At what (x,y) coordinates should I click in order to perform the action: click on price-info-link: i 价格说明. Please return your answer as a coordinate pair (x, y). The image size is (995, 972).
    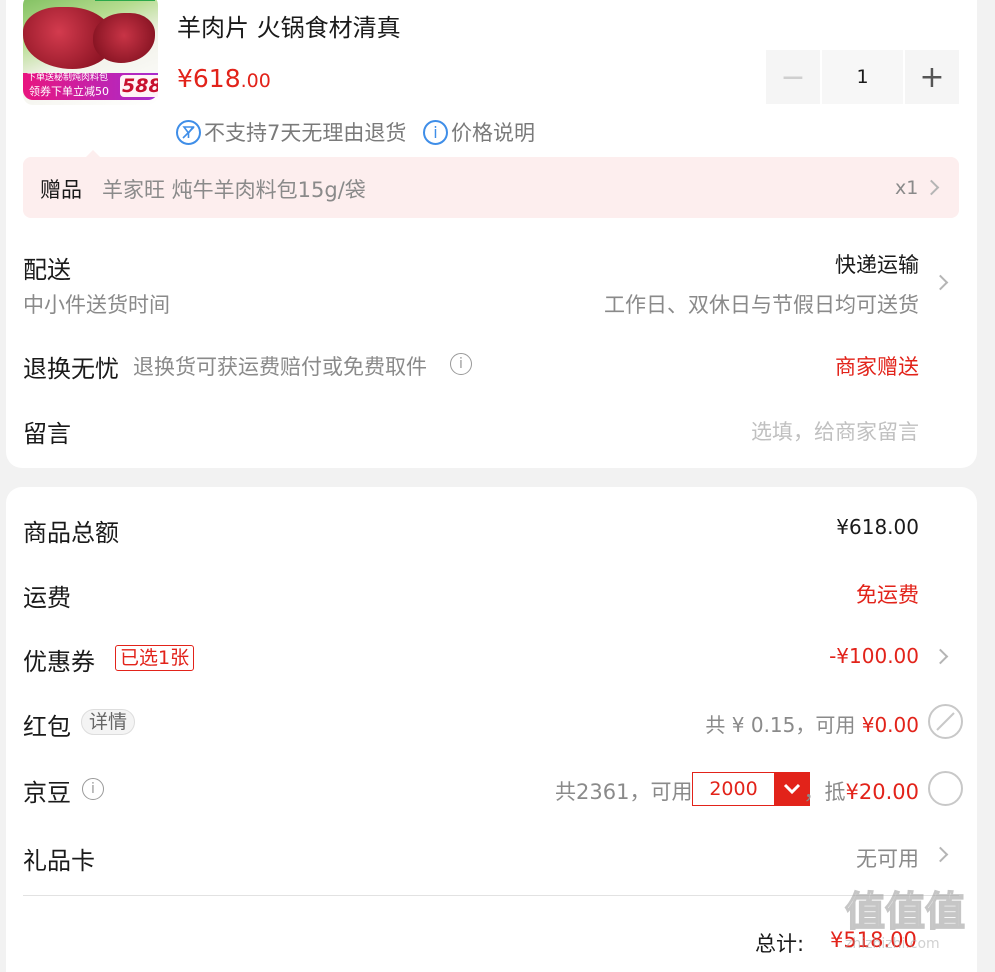
    Looking at the image, I should click on (479, 132).